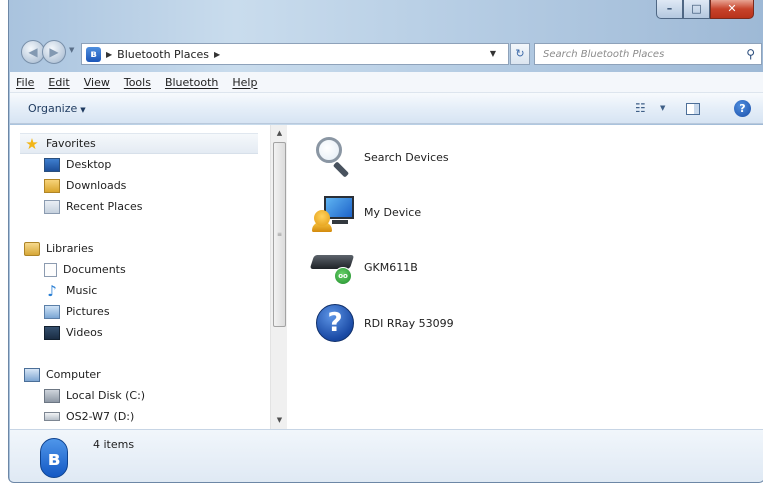 This screenshot has width=763, height=485. I want to click on nav-label: Local Disk (C:), so click(106, 395).